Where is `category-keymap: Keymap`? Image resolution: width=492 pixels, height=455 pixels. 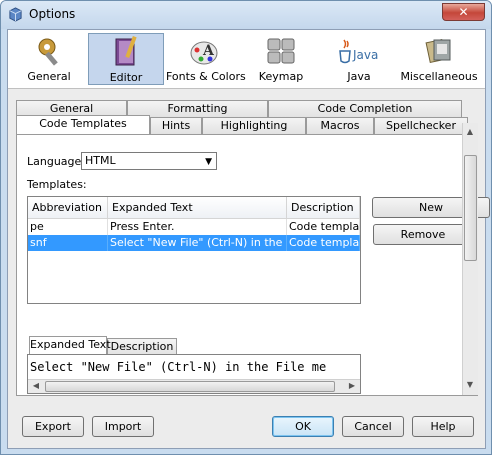 category-keymap: Keymap is located at coordinates (281, 59).